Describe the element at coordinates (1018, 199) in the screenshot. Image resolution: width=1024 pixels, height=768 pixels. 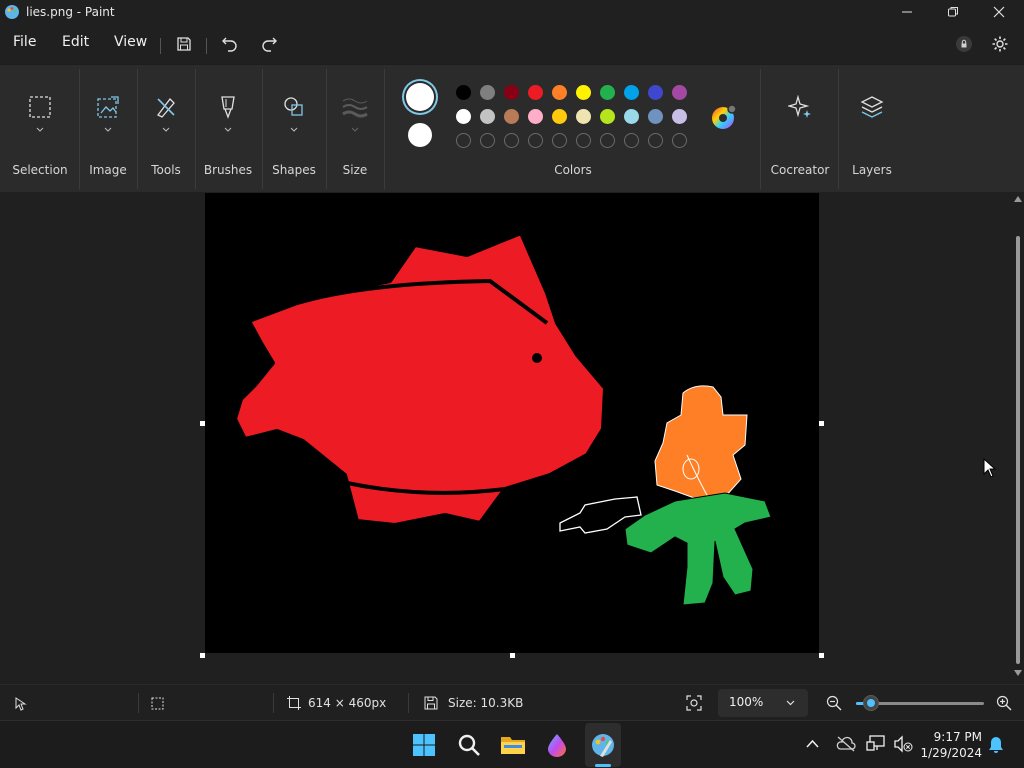
I see `scroll-up-icon` at that location.